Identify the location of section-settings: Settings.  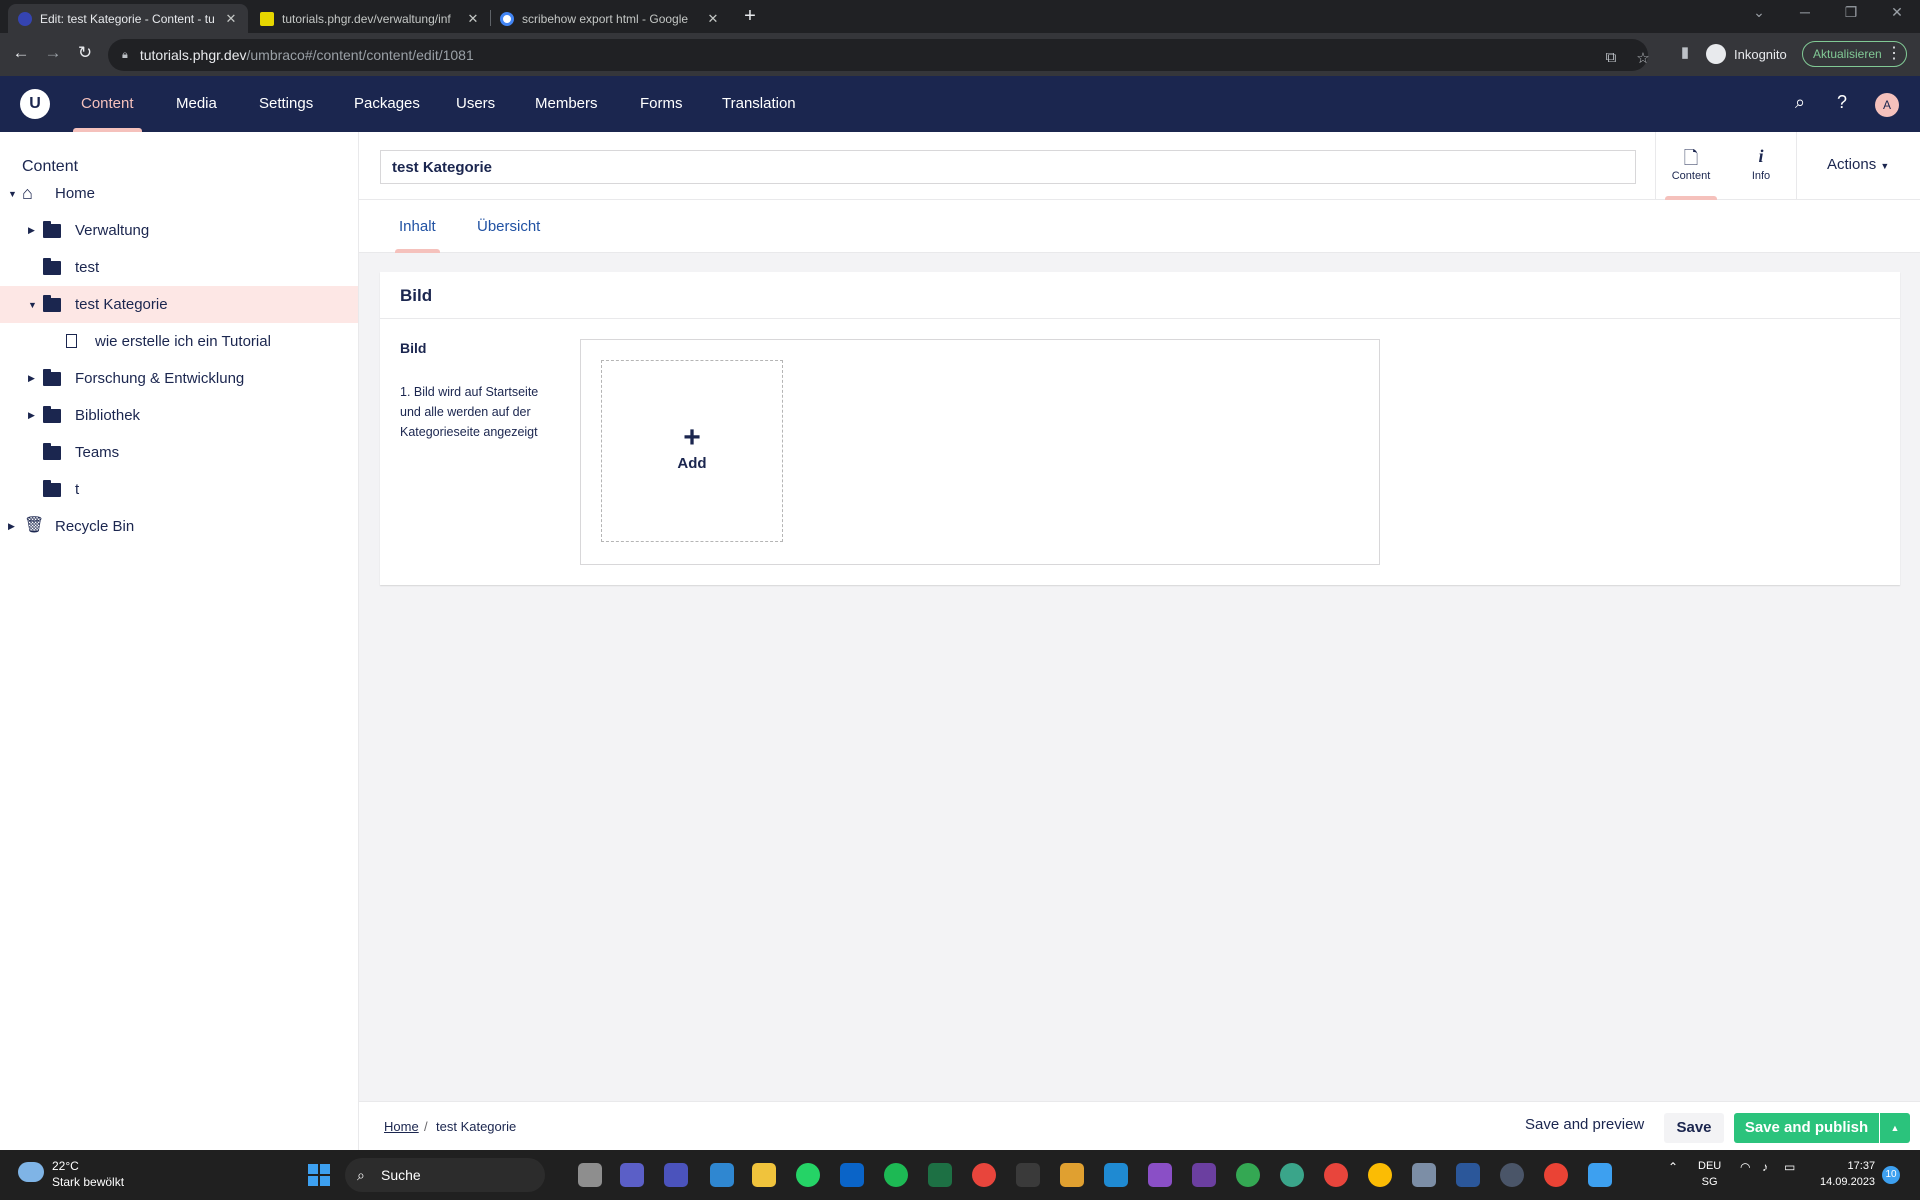
(286, 104).